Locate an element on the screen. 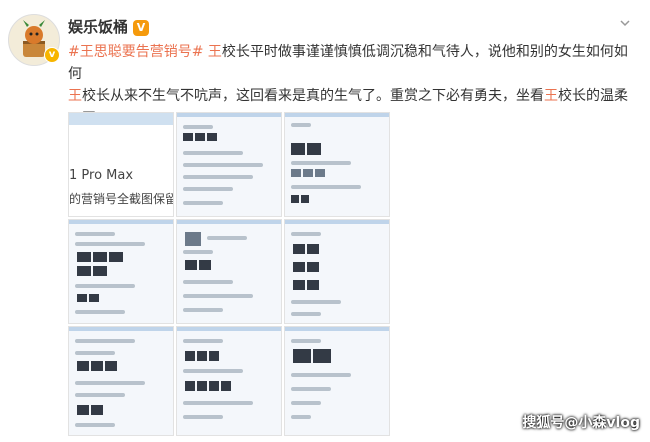  vip-badge-icon: V is located at coordinates (141, 28).